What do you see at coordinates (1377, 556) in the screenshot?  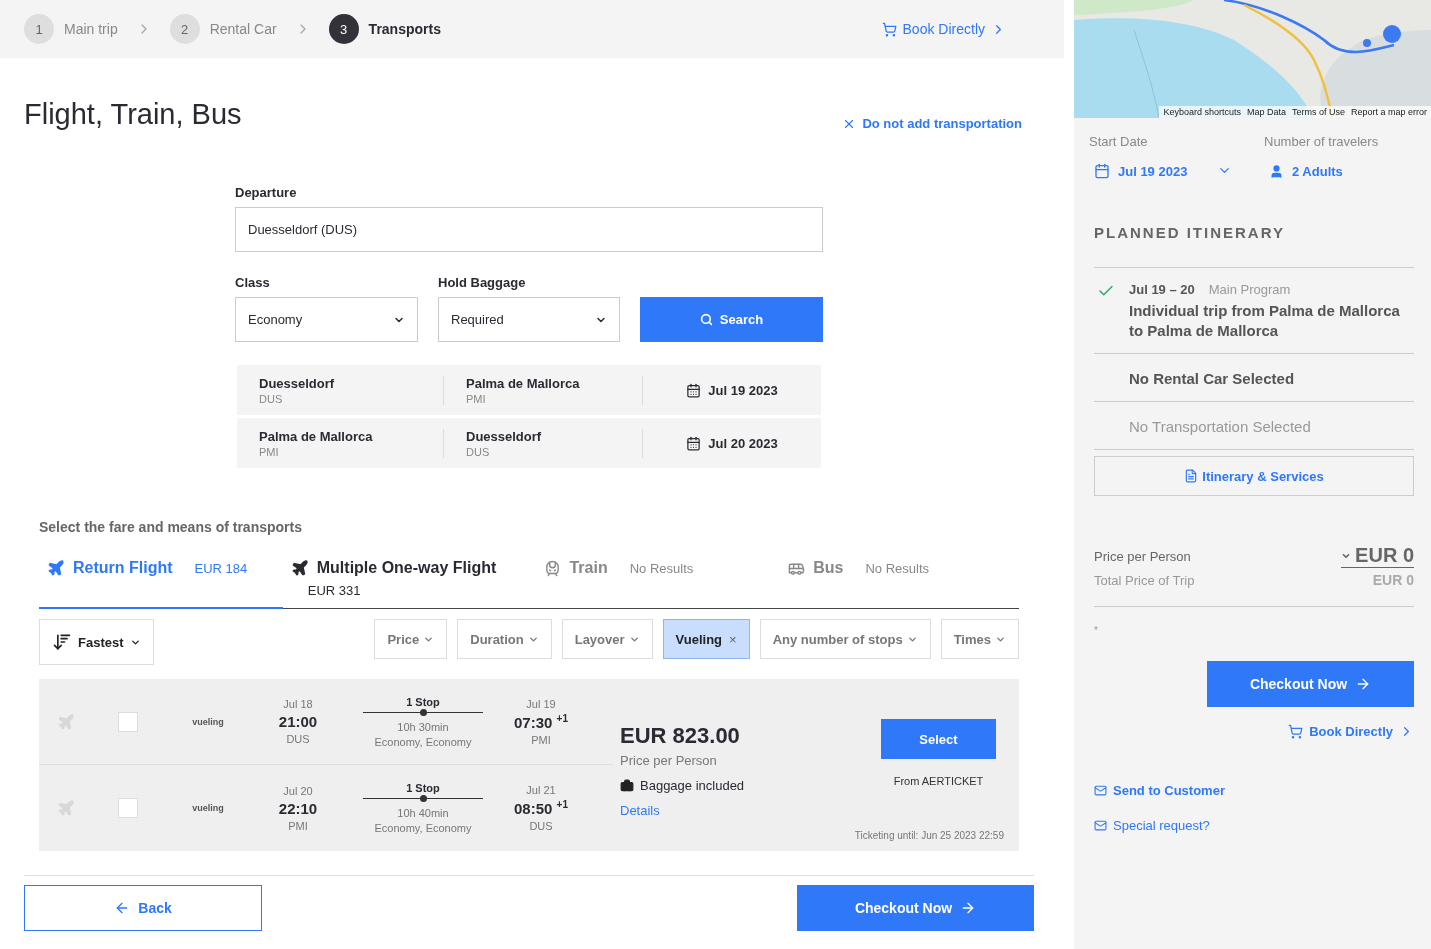 I see `price-value: EUR 0` at bounding box center [1377, 556].